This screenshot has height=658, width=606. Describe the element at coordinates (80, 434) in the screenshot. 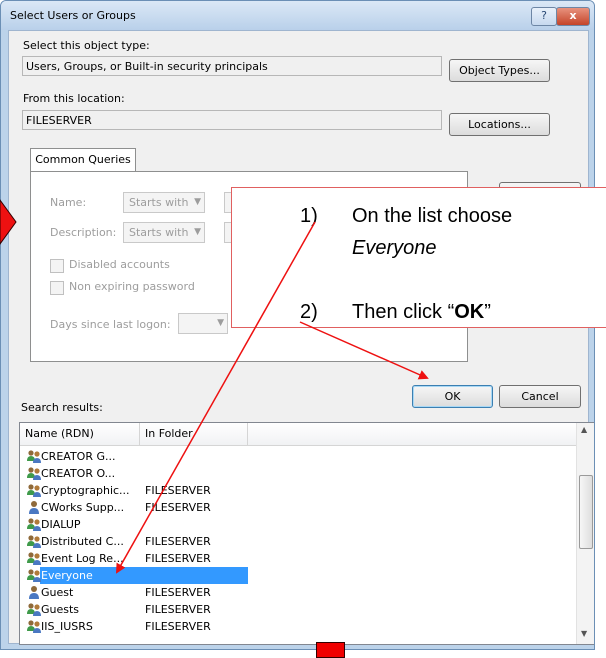

I see `column-name-header: Name (RDN)` at that location.